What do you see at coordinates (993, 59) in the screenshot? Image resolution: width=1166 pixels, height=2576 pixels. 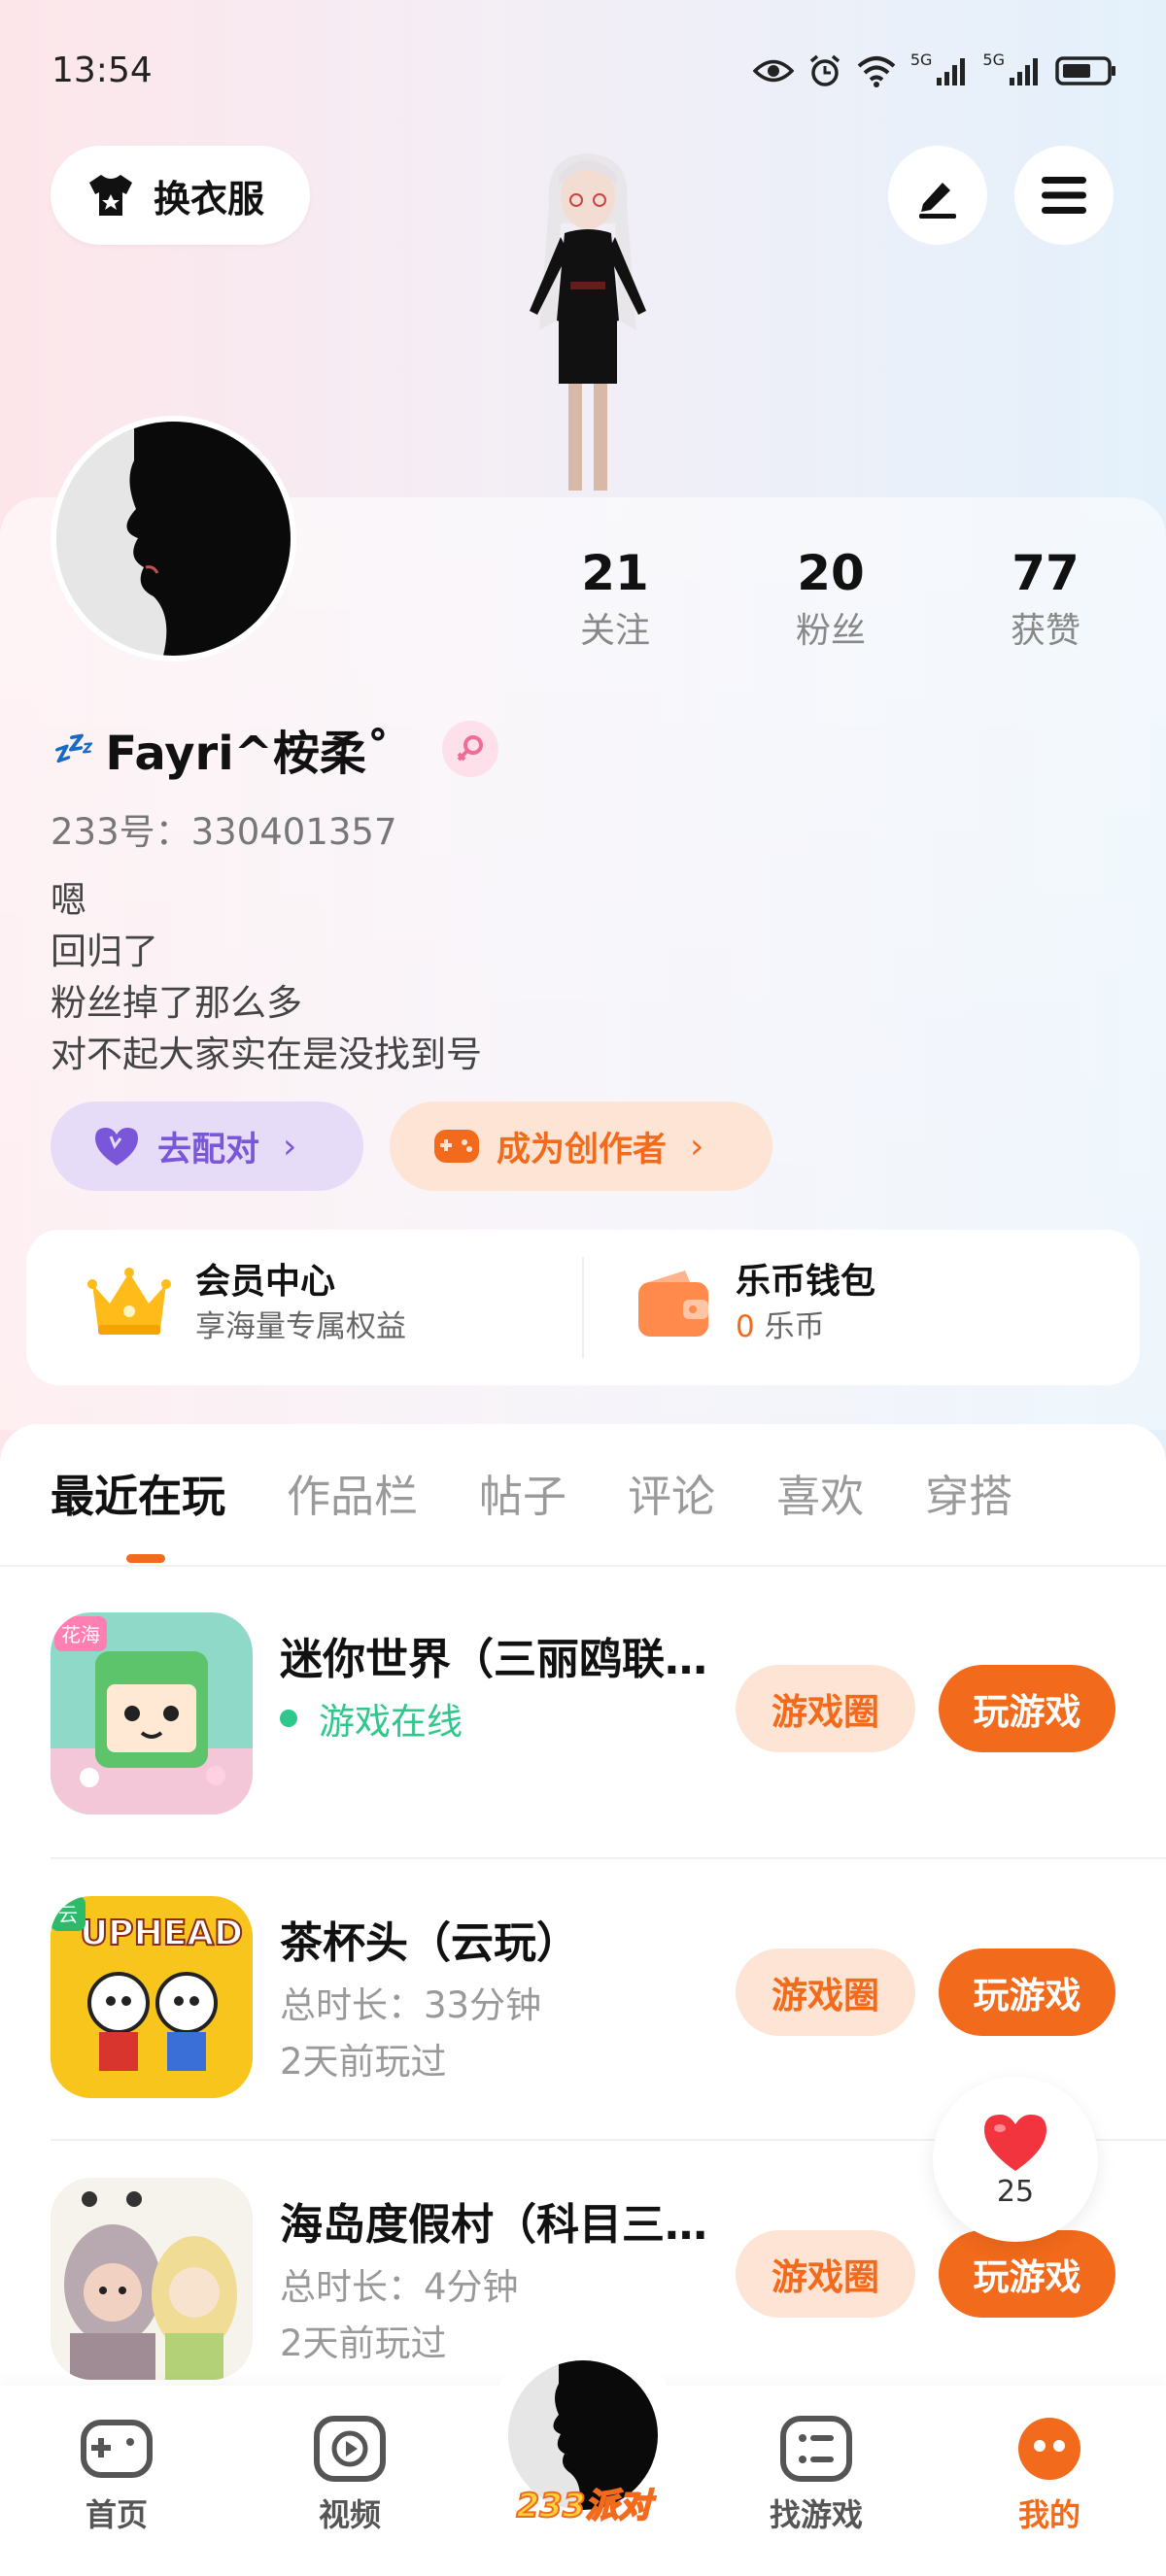 I see `signal-type-label-2: 5G` at bounding box center [993, 59].